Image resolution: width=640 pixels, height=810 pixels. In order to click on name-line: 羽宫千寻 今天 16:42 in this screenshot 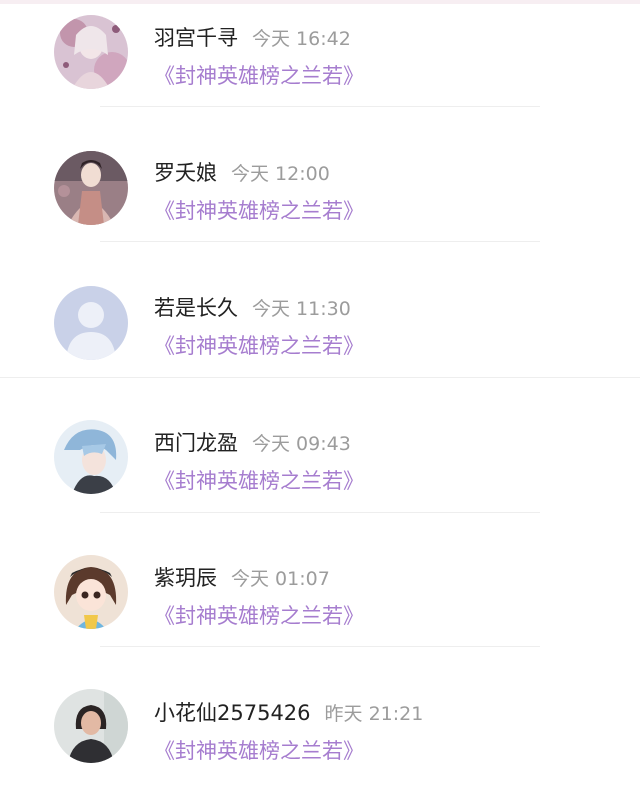, I will do `click(252, 37)`.